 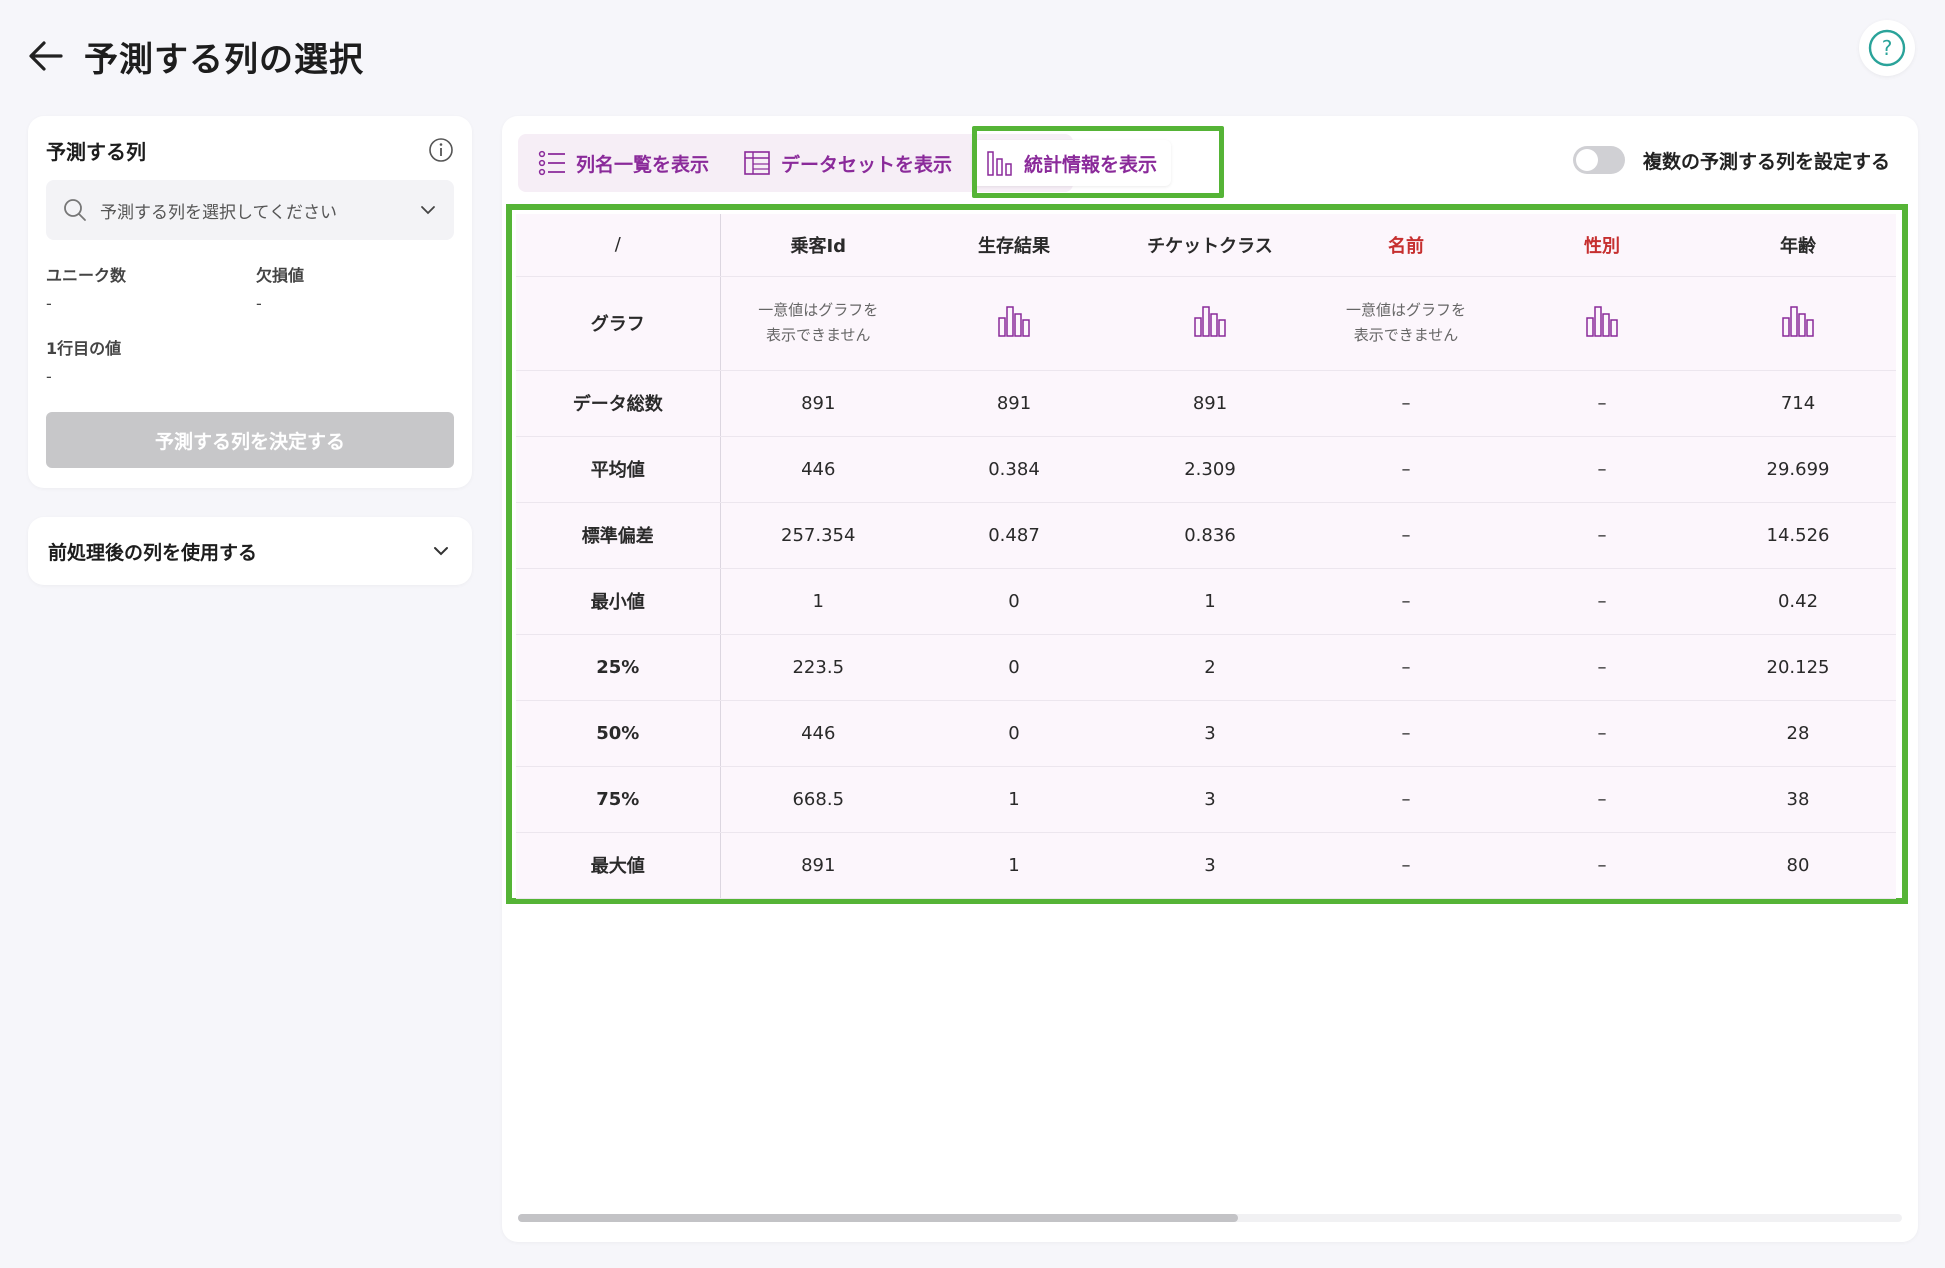 I want to click on table-cell: 20.125, so click(x=1798, y=667).